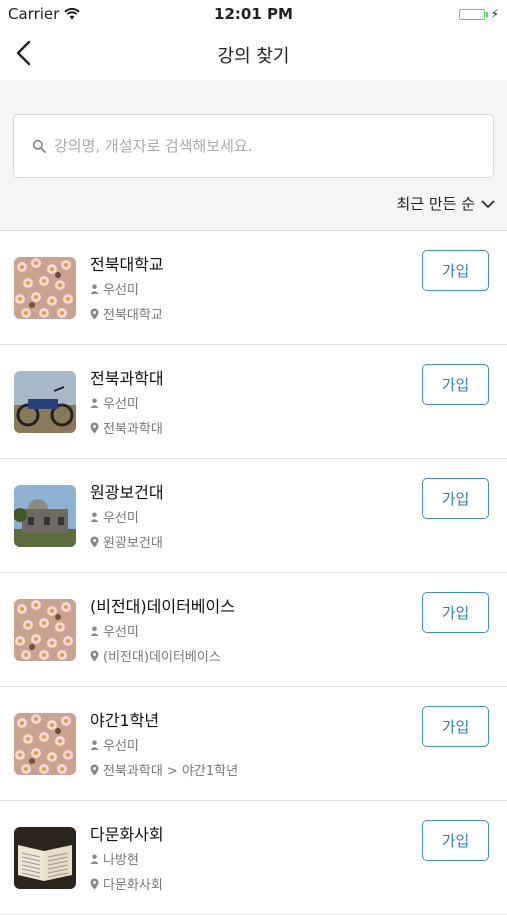 The width and height of the screenshot is (507, 915). Describe the element at coordinates (39, 146) in the screenshot. I see `search-icon` at that location.